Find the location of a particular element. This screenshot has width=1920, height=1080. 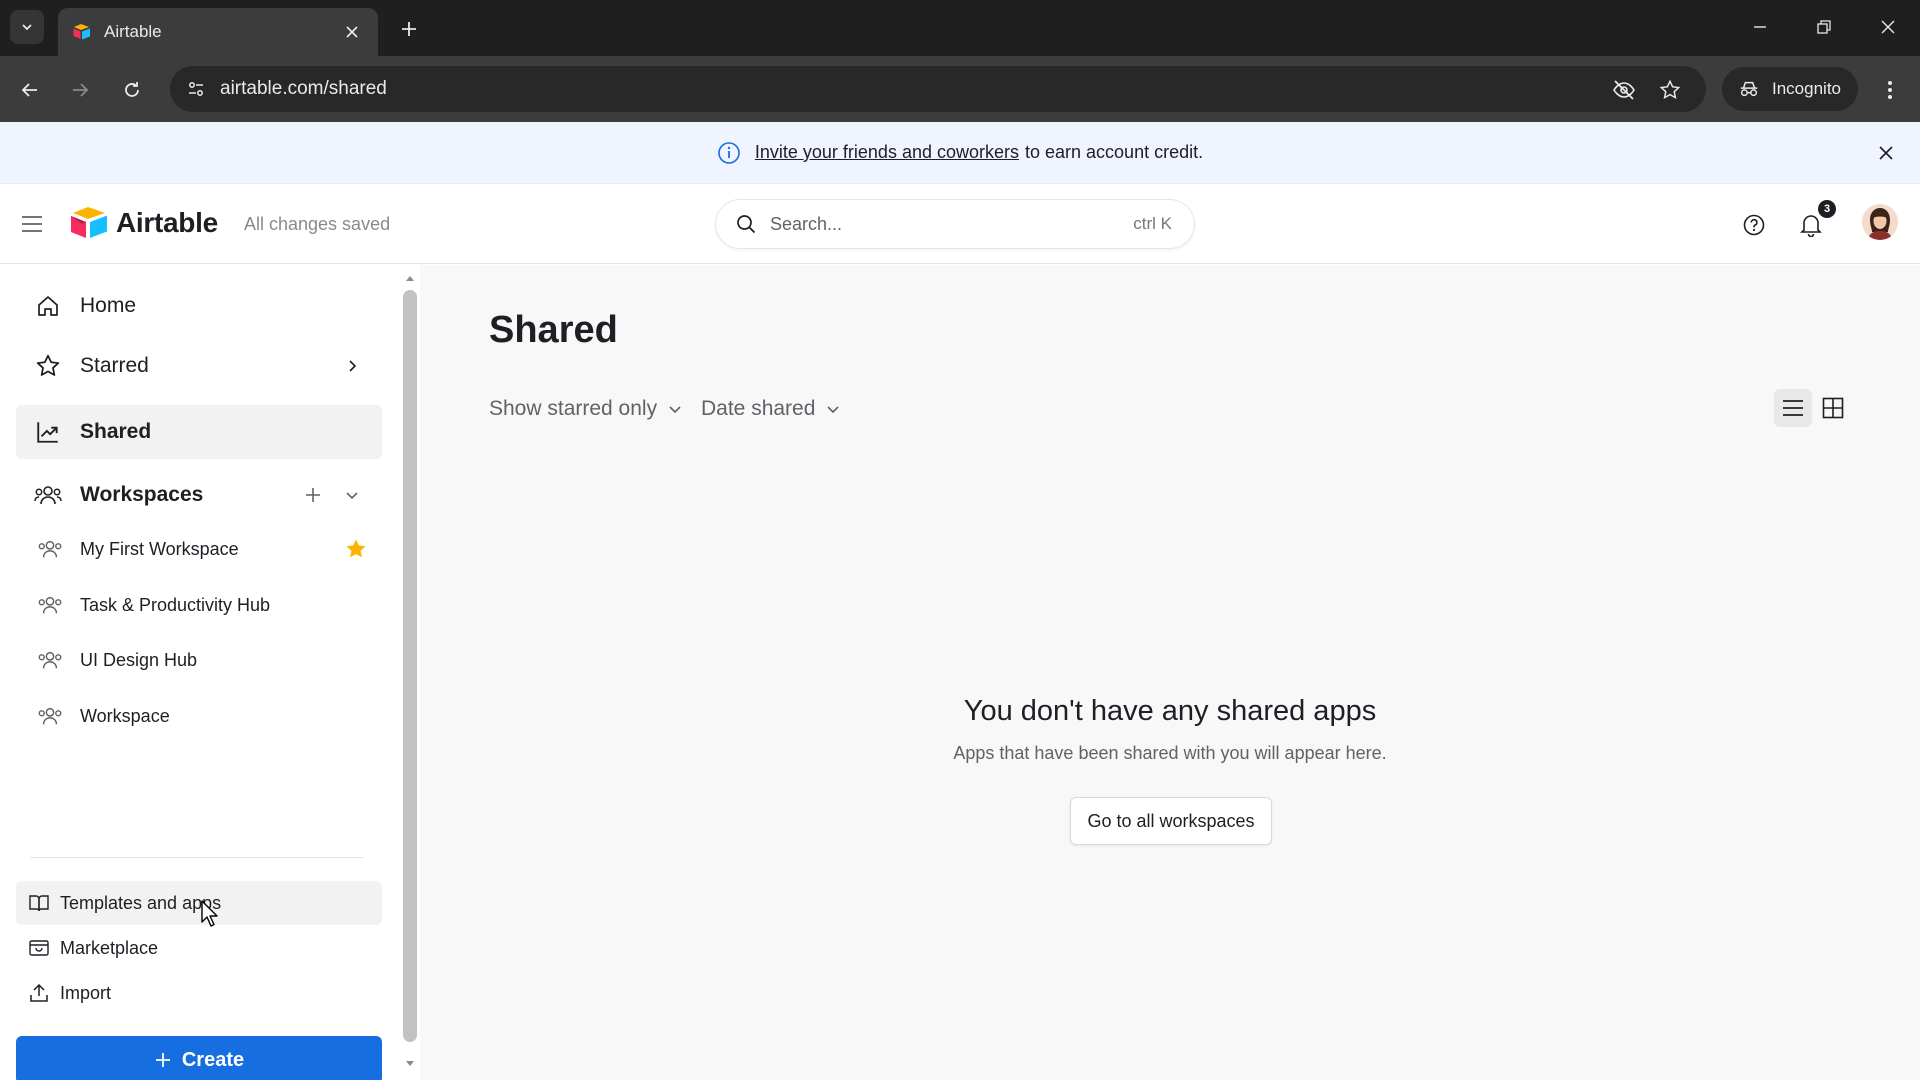

add-workspace-button is located at coordinates (313, 495).